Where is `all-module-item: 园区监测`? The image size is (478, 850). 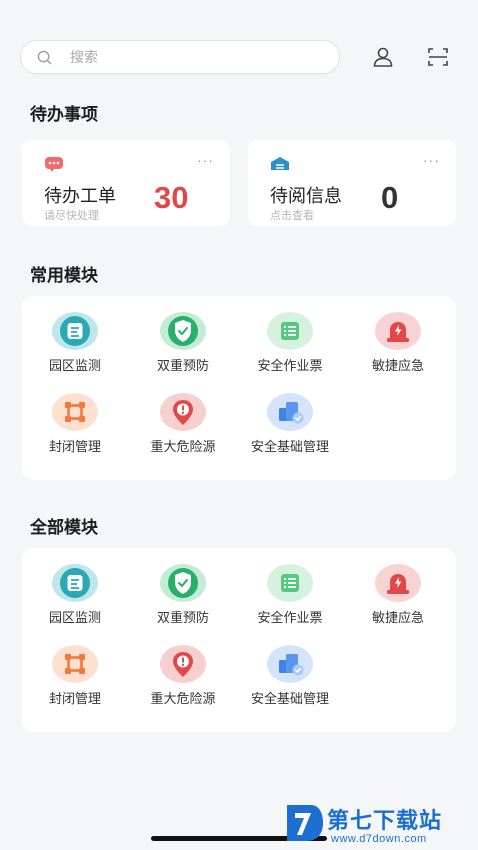
all-module-item: 园区监测 is located at coordinates (75, 595).